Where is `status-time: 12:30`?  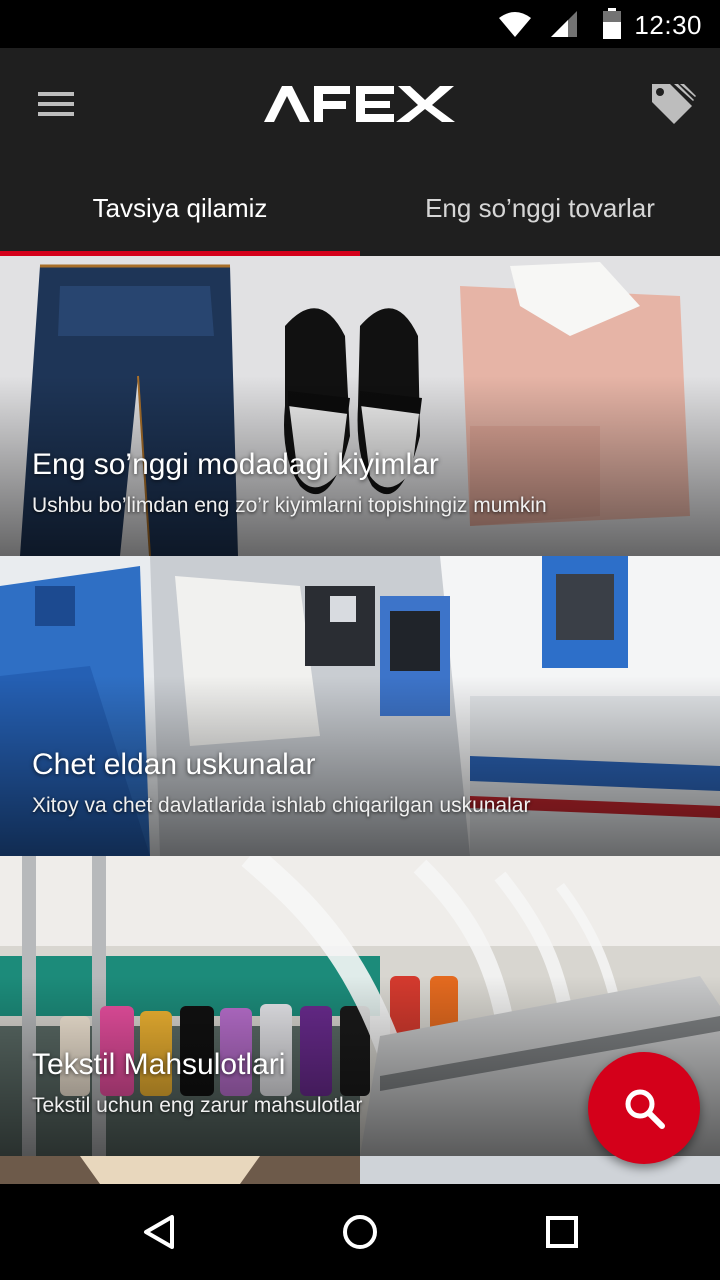
status-time: 12:30 is located at coordinates (668, 25).